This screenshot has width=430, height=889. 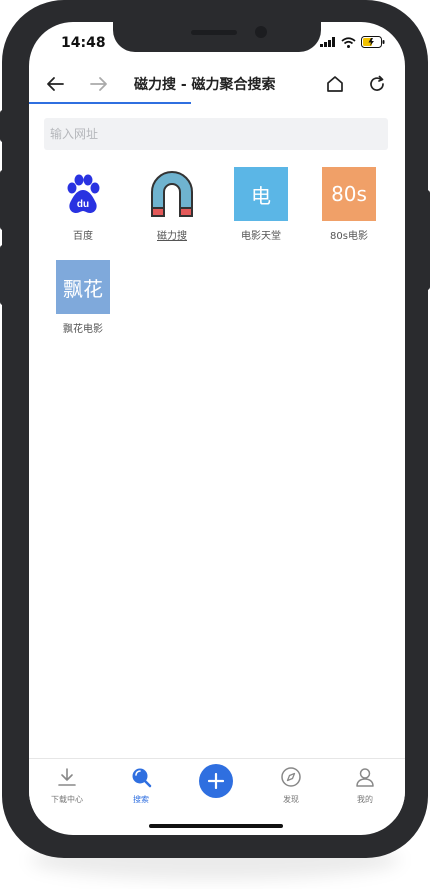 I want to click on tab-label: 我的, so click(x=365, y=799).